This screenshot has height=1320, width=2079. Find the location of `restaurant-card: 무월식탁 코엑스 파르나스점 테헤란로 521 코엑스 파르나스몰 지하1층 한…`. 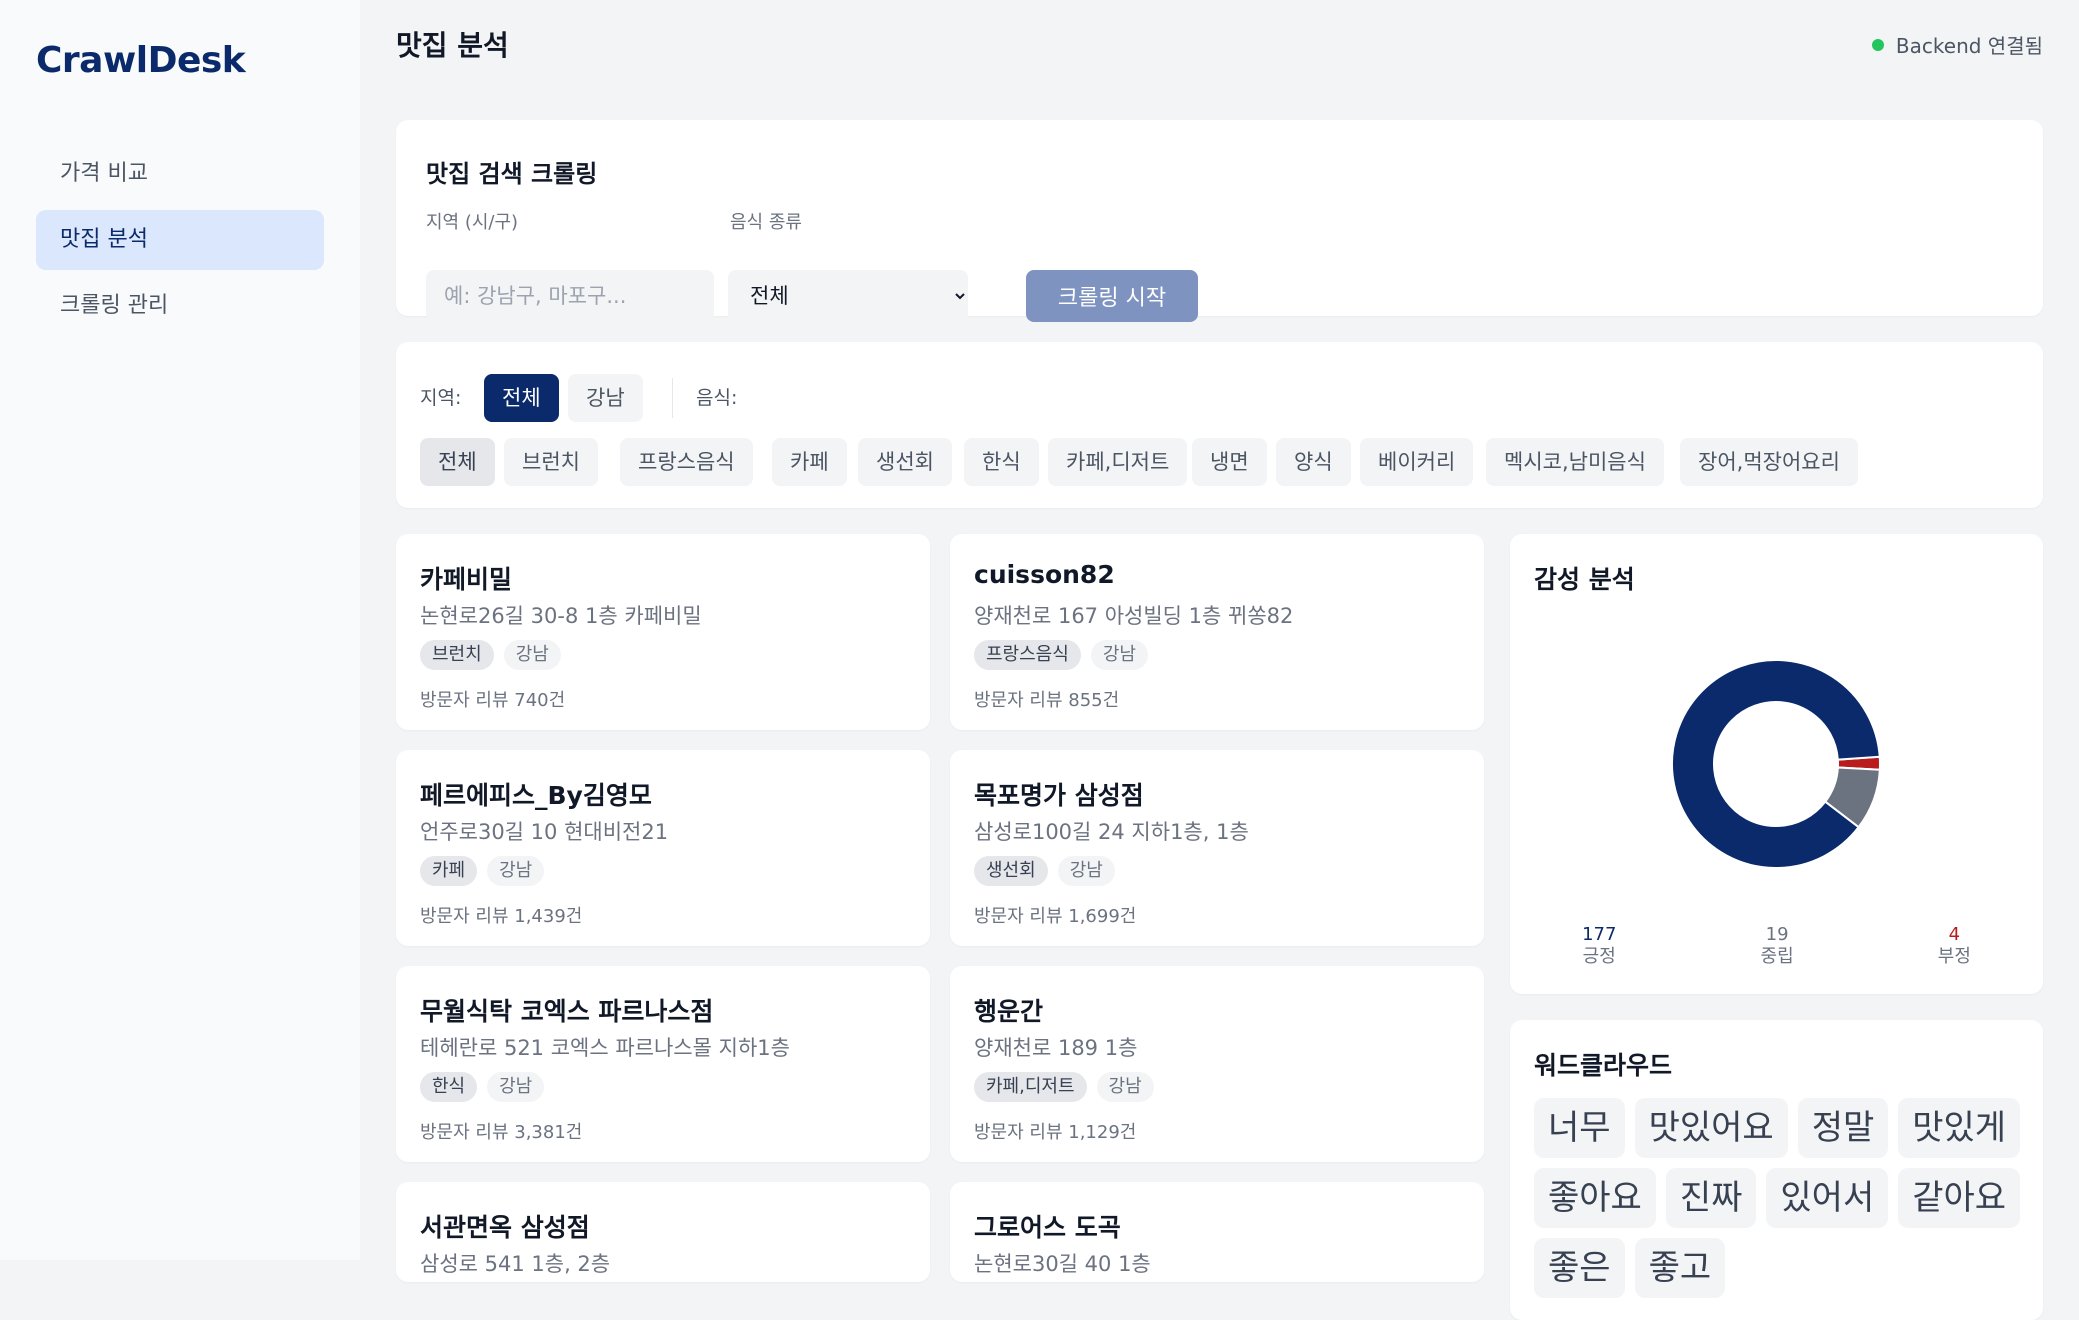

restaurant-card: 무월식탁 코엑스 파르나스점 테헤란로 521 코엑스 파르나스몰 지하1층 한… is located at coordinates (663, 1064).